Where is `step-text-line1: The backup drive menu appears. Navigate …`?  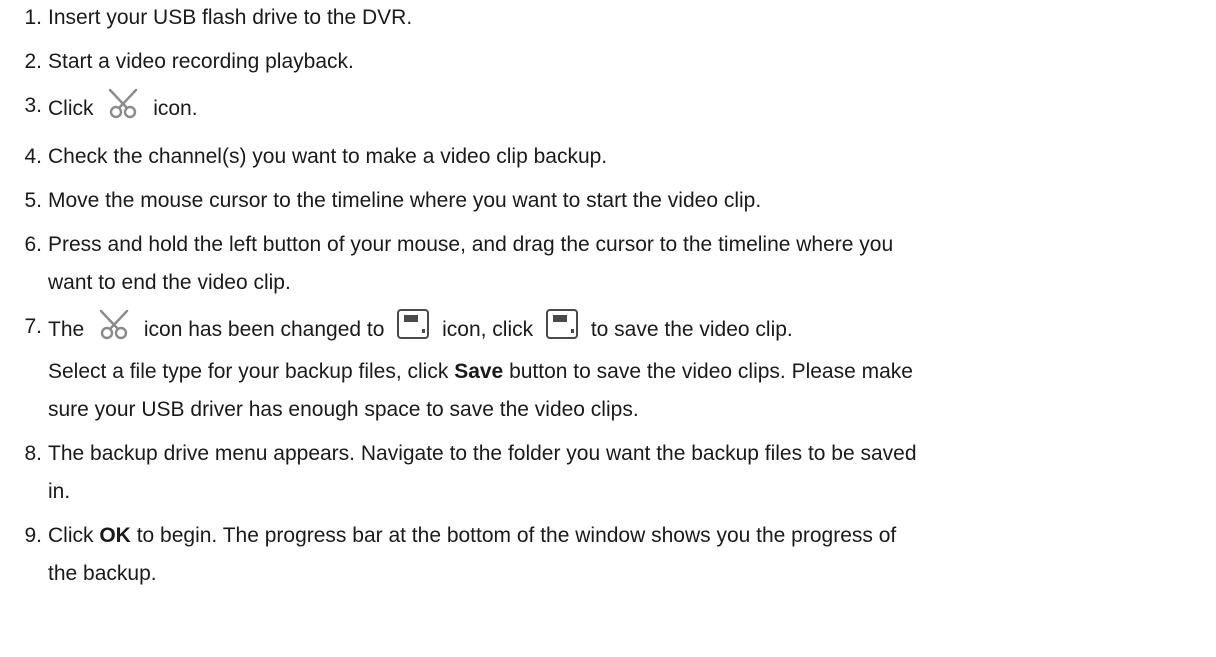
step-text-line1: The backup drive menu appears. Navigate … is located at coordinates (482, 453).